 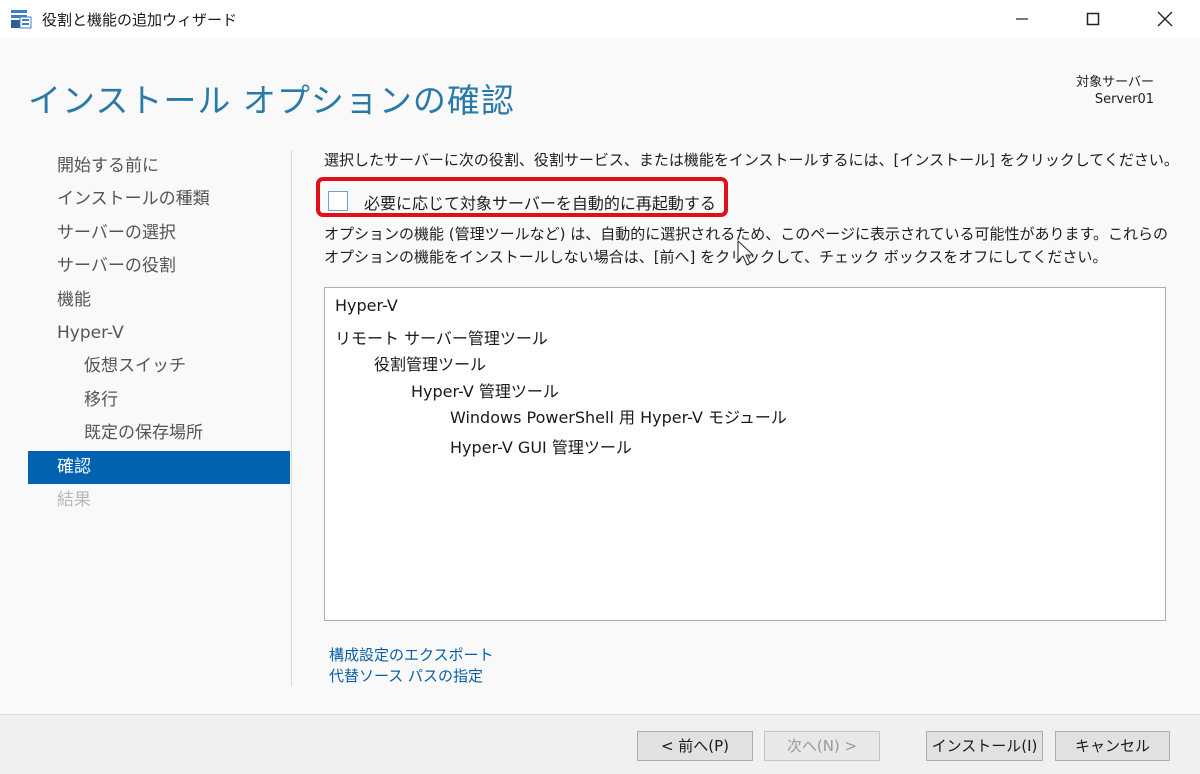 I want to click on feature-item: Hyper-V 管理ツール, so click(x=485, y=391).